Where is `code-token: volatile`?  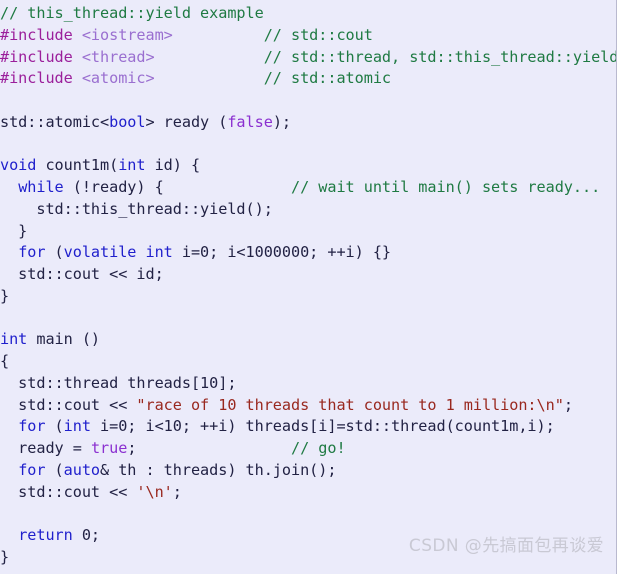
code-token: volatile is located at coordinates (100, 252).